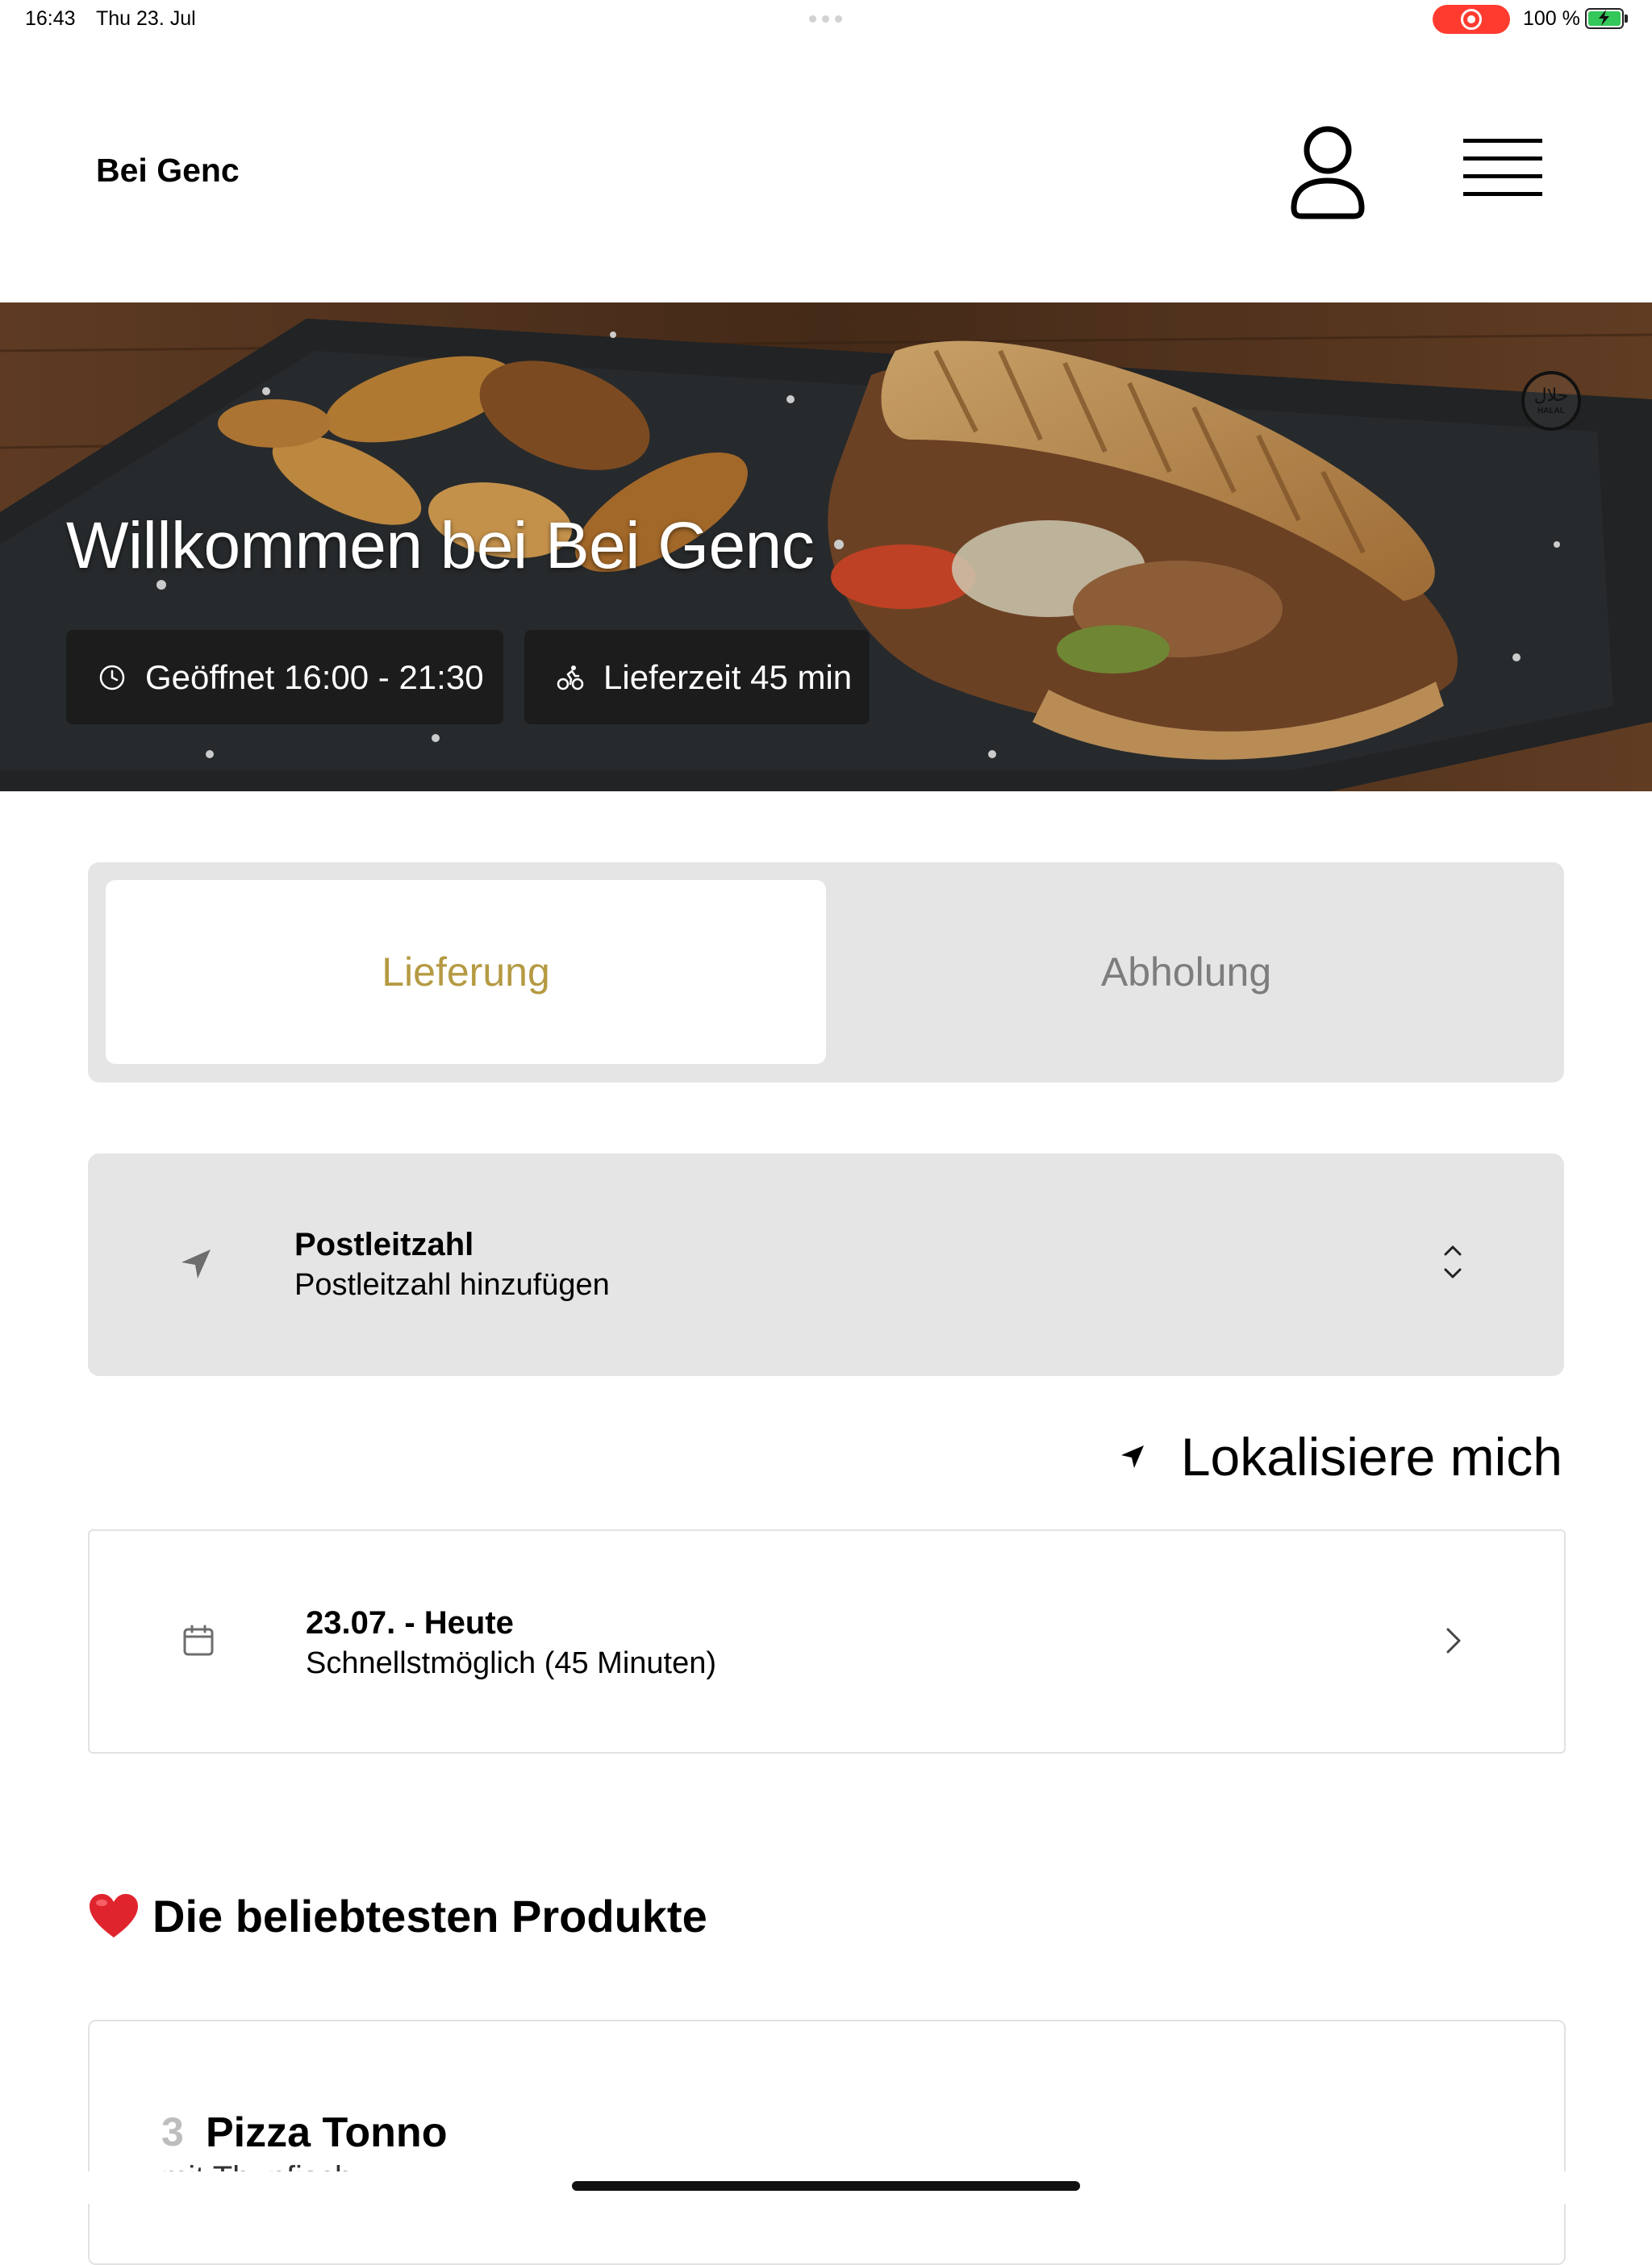 The width and height of the screenshot is (1652, 2265). What do you see at coordinates (1186, 972) in the screenshot?
I see `tab-pickup: Abholung` at bounding box center [1186, 972].